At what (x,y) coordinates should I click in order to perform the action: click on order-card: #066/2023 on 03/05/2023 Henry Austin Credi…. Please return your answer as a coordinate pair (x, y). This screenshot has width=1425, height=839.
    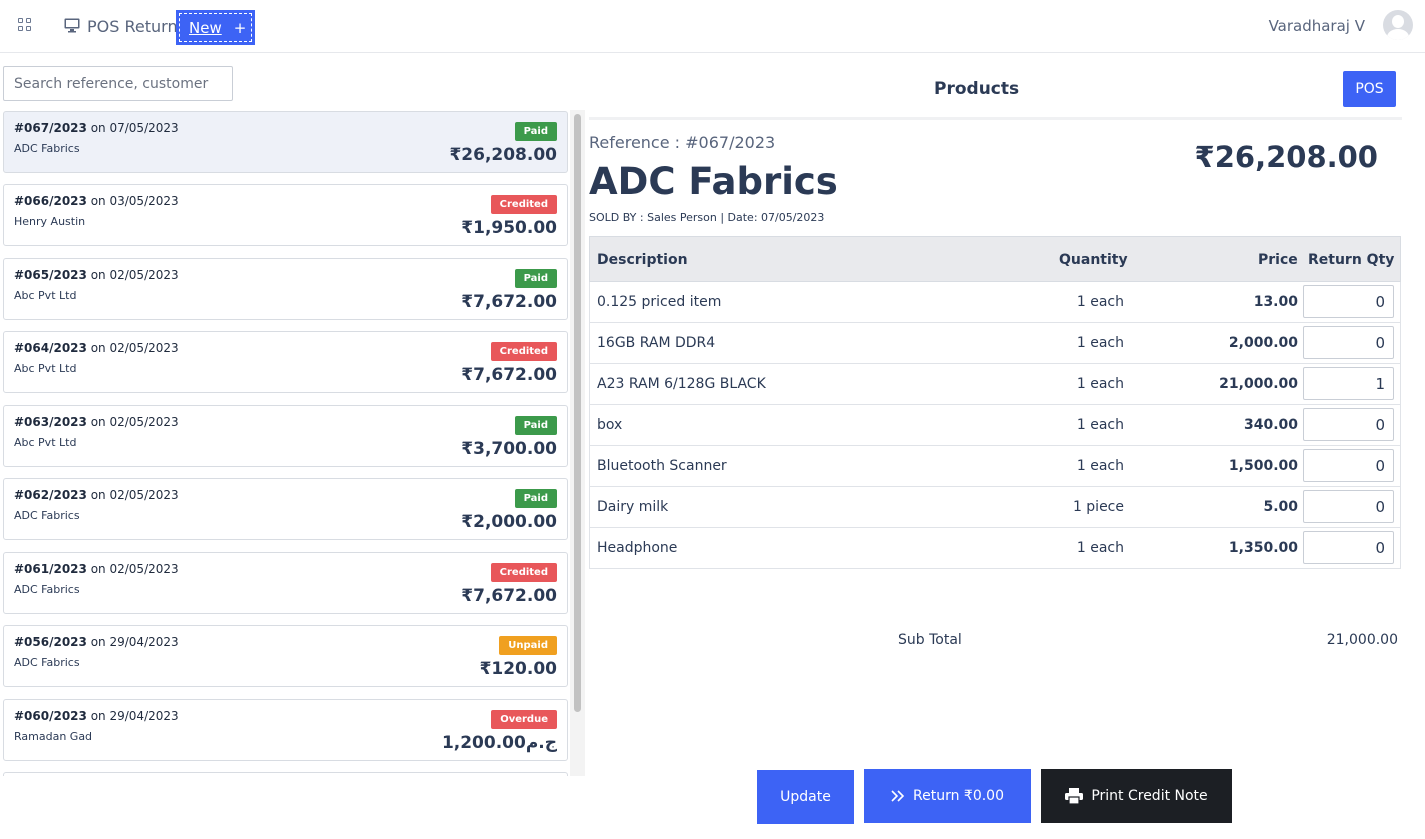
    Looking at the image, I should click on (285, 215).